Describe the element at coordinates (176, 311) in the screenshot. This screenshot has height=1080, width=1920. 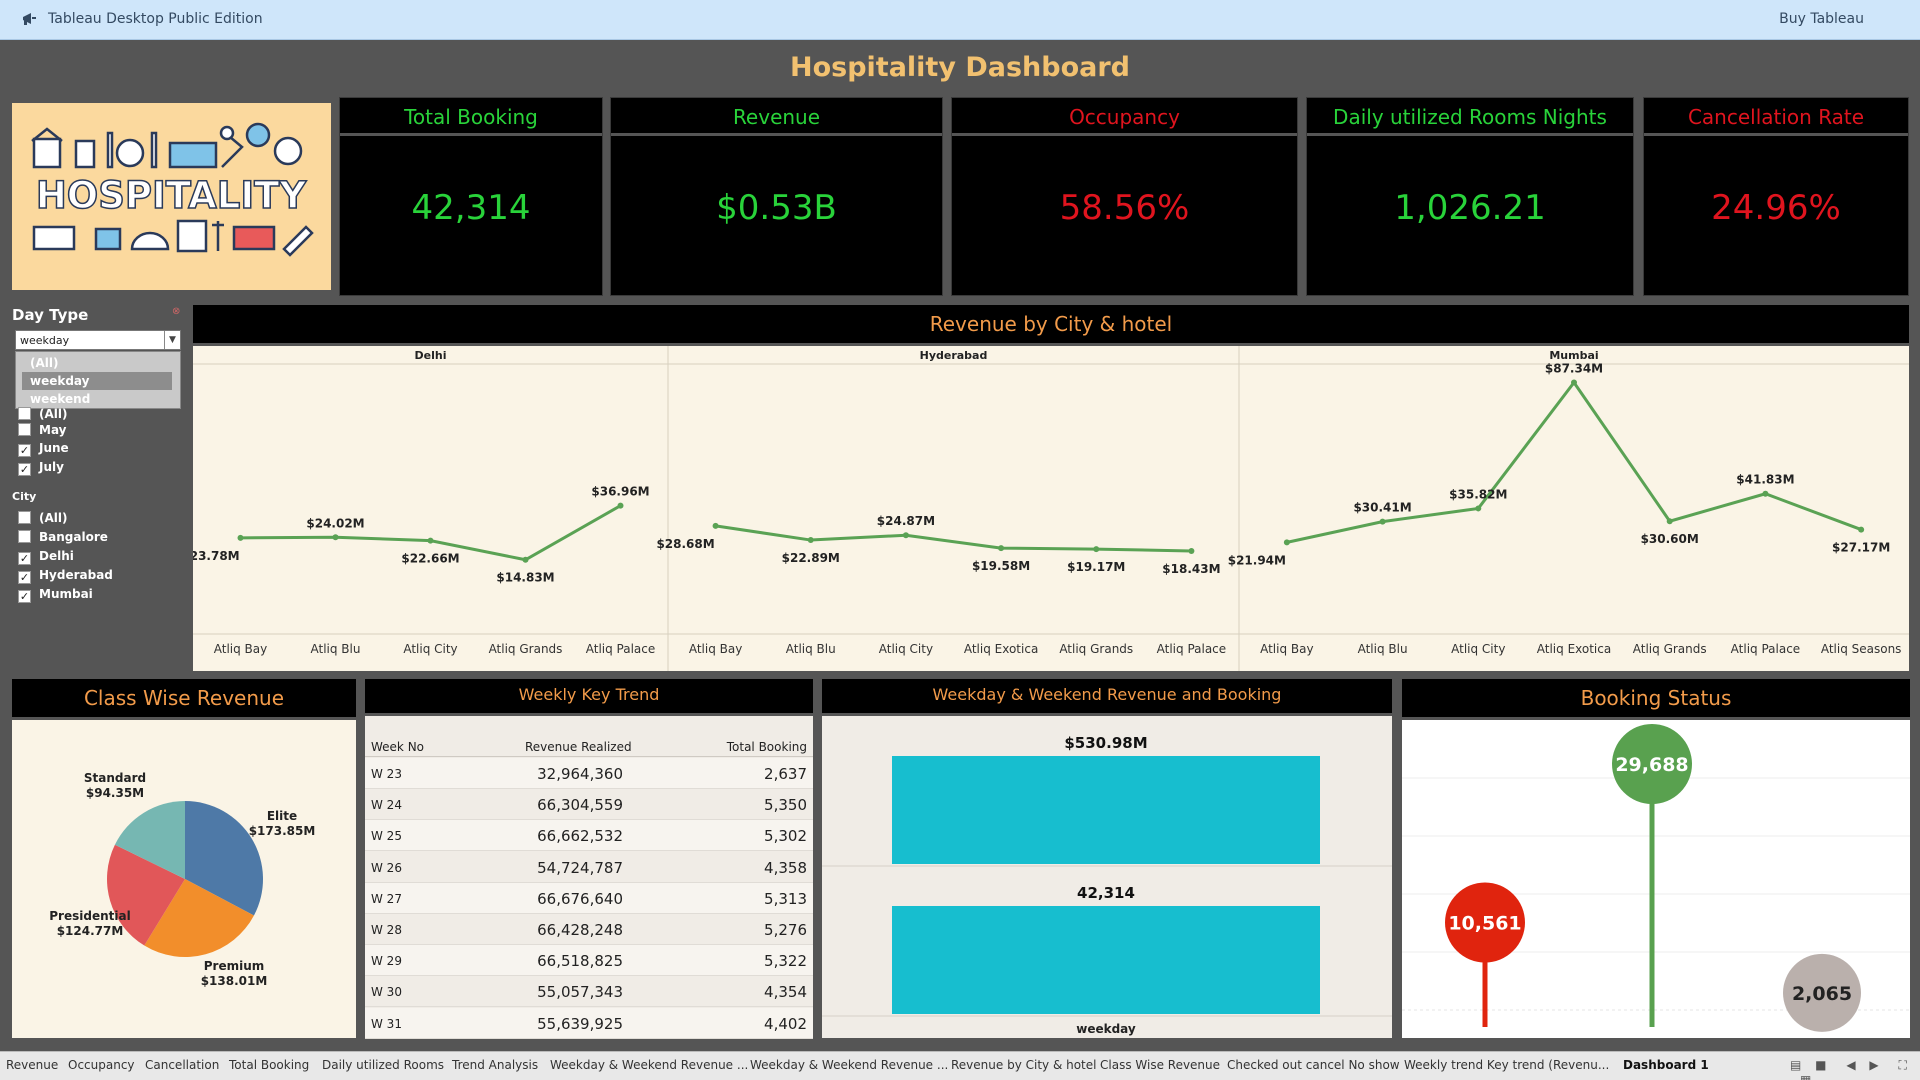
I see `clear-filter-icon: ⊗` at that location.